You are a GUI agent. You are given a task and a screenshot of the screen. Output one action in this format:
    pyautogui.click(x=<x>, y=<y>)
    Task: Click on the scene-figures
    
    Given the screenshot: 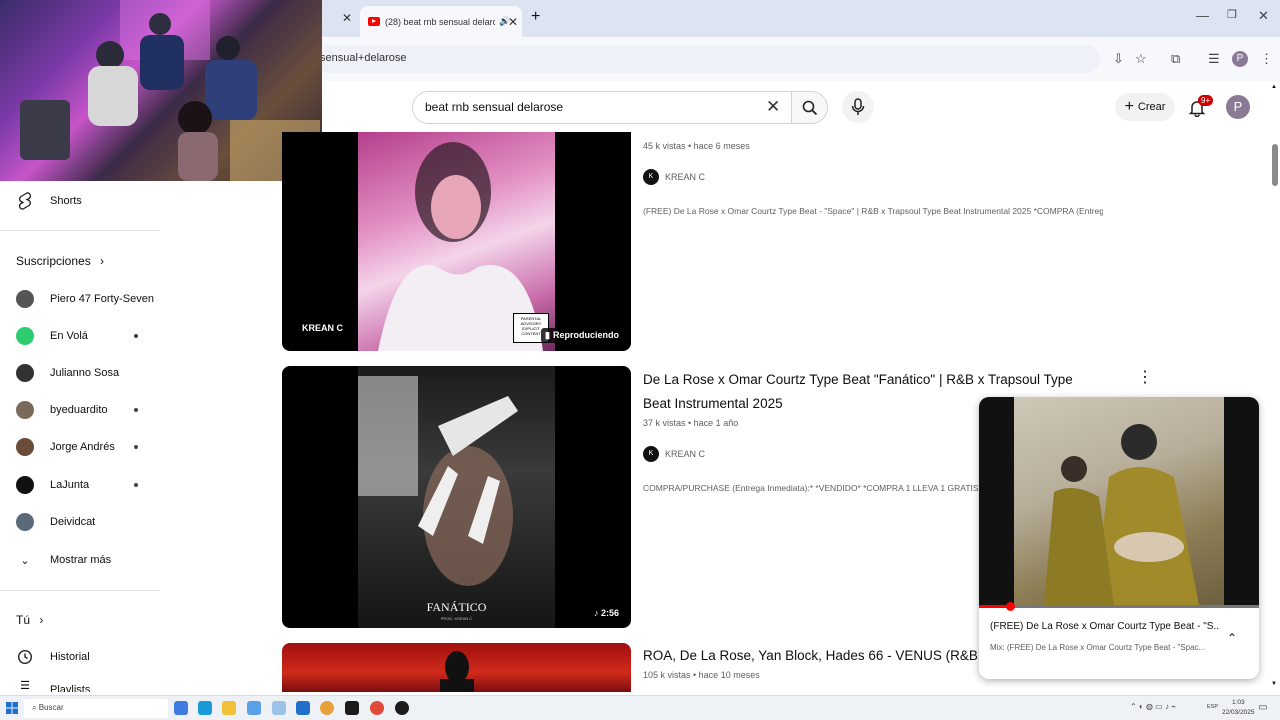 What is the action you would take?
    pyautogui.click(x=1121, y=514)
    